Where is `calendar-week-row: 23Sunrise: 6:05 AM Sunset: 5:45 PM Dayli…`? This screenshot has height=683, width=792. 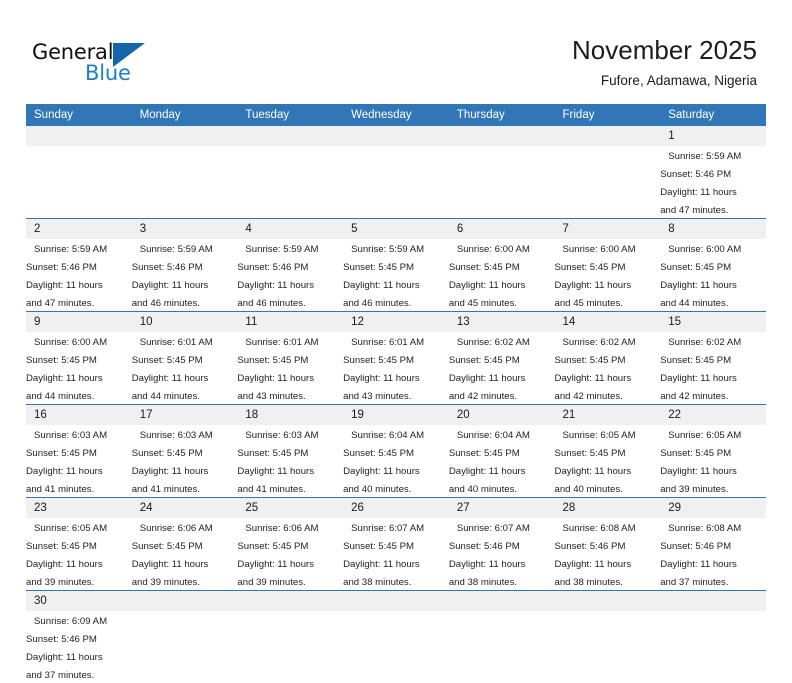 calendar-week-row: 23Sunrise: 6:05 AM Sunset: 5:45 PM Dayli… is located at coordinates (396, 544).